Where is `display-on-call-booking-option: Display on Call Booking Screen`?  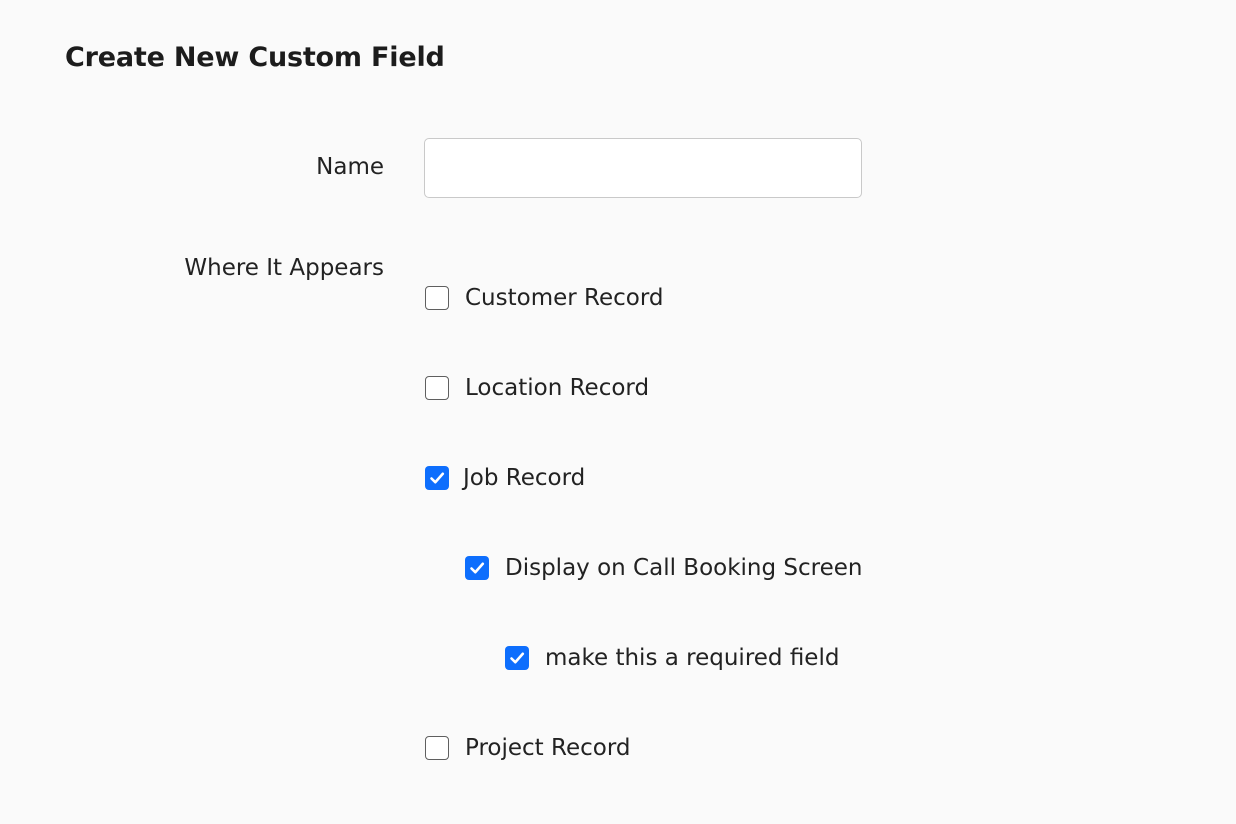 display-on-call-booking-option: Display on Call Booking Screen is located at coordinates (664, 568).